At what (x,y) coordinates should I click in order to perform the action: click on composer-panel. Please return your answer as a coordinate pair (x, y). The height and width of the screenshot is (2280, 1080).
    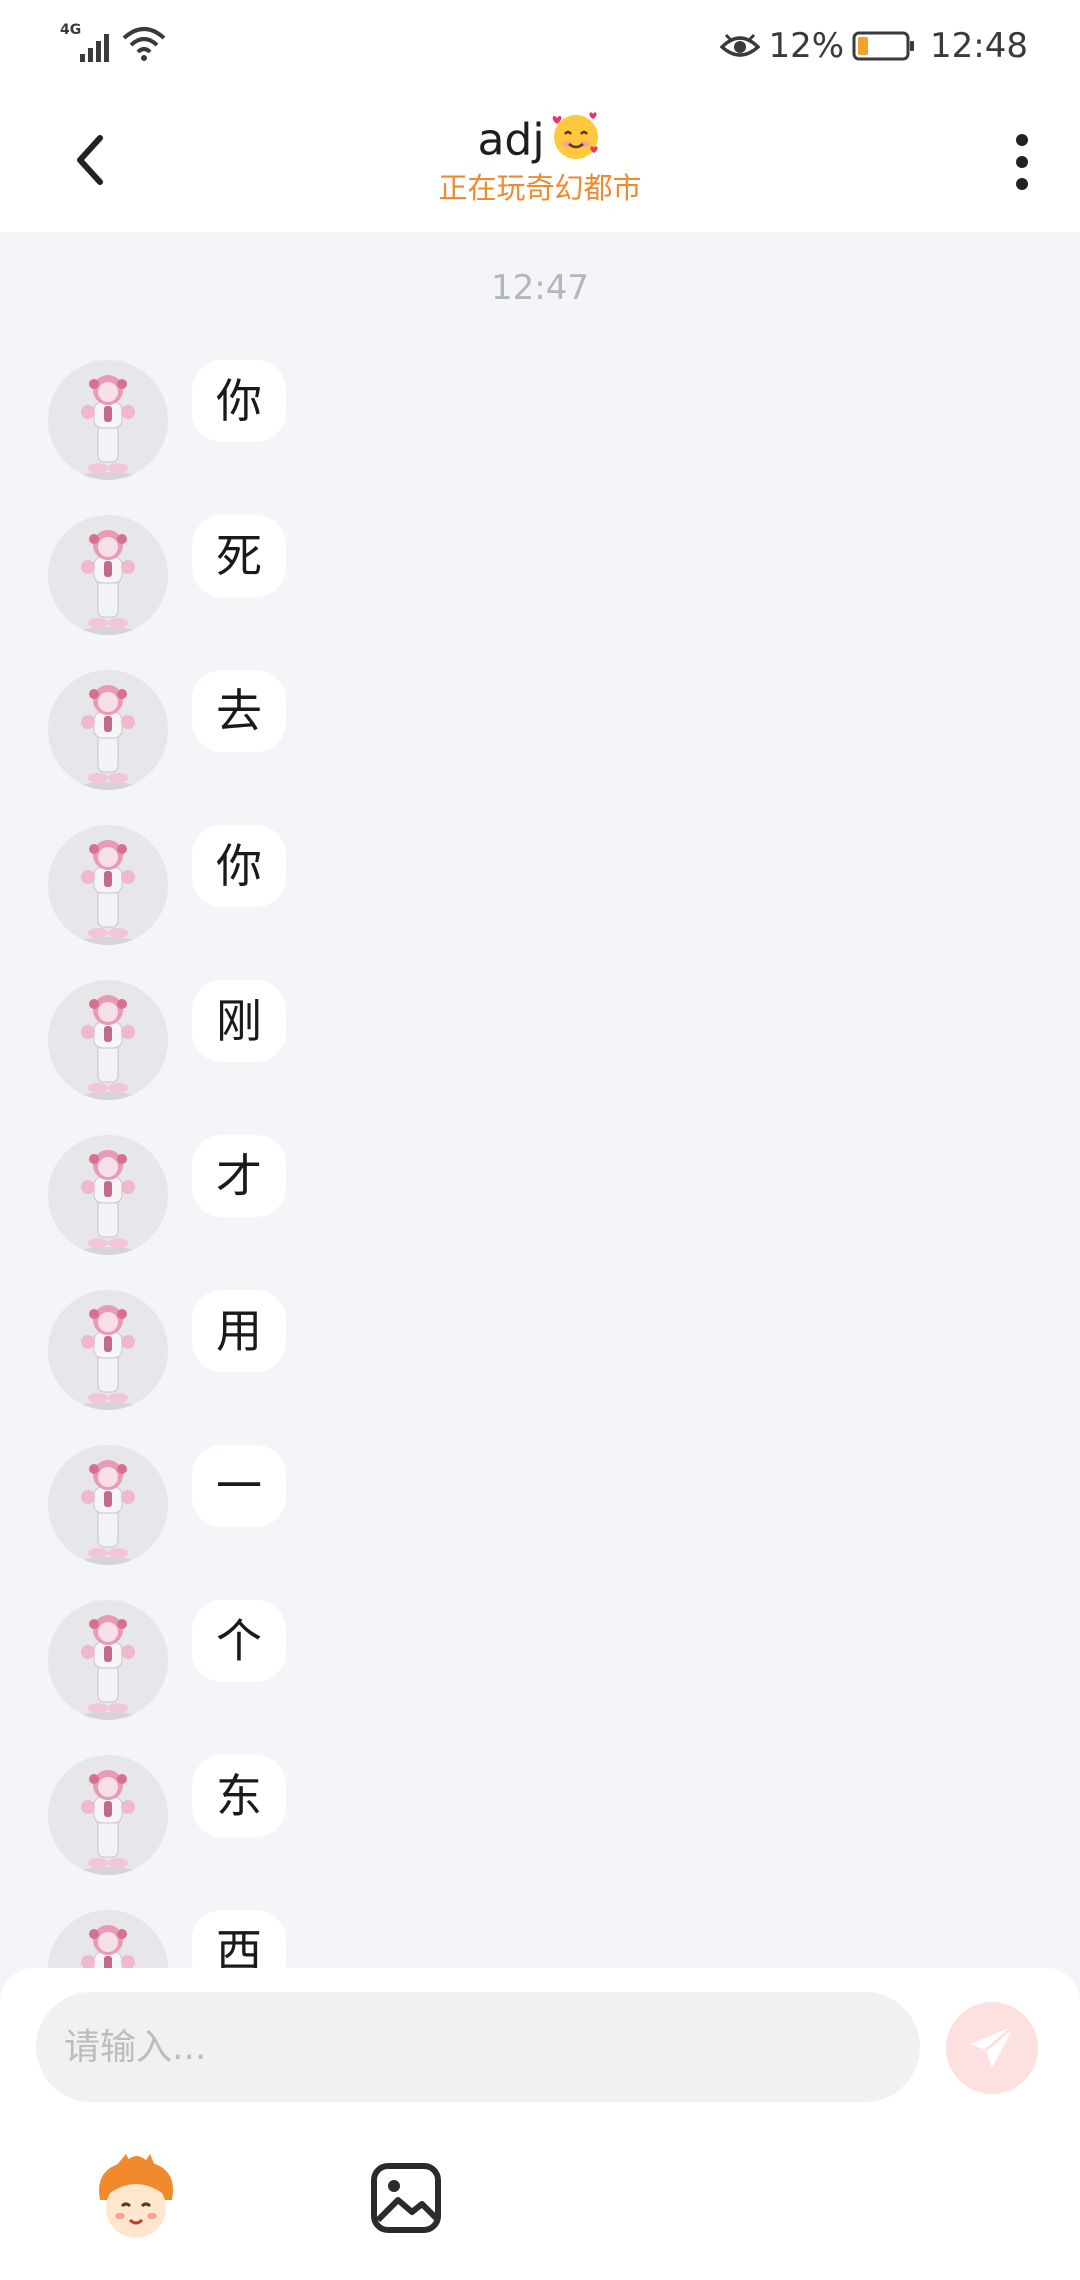
    Looking at the image, I should click on (540, 2124).